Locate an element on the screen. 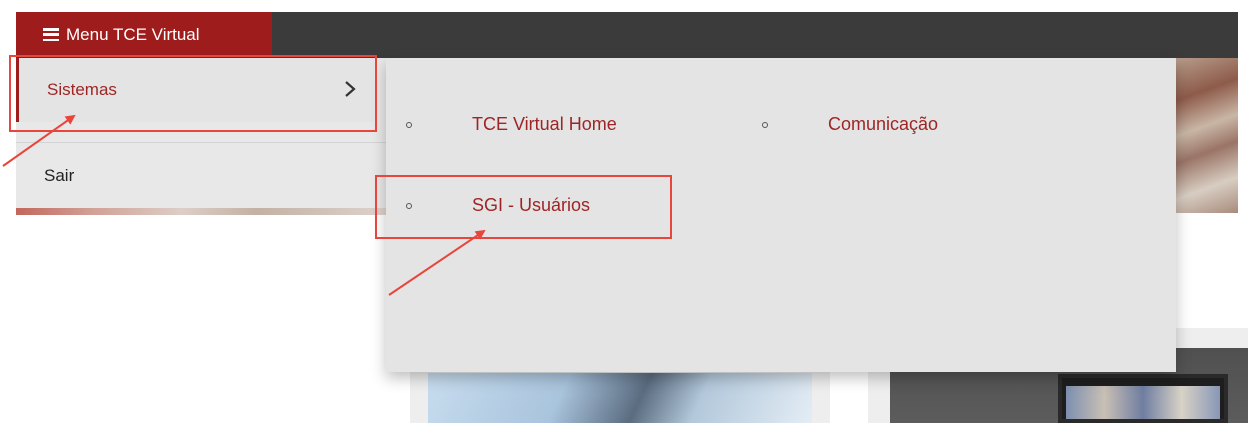  highlight-box-sgi-usuarios is located at coordinates (523, 207).